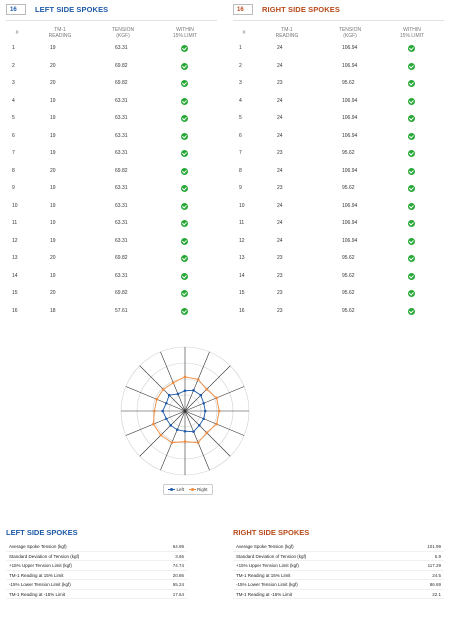  I want to click on left-header: 16 LEFT SIDE SPOKES, so click(57, 9).